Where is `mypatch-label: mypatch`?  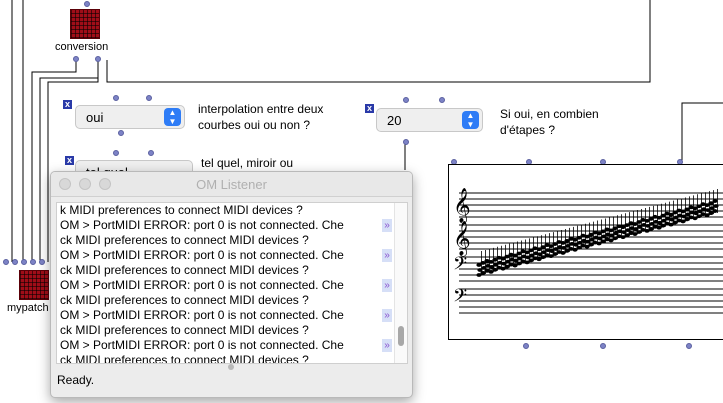 mypatch-label: mypatch is located at coordinates (28, 308).